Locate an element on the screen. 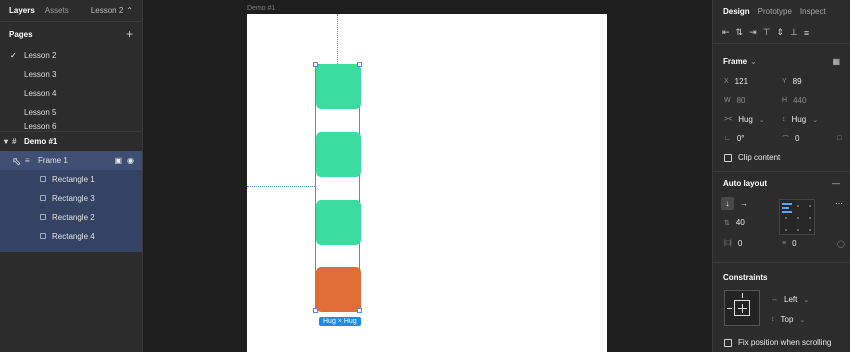  page-item-lesson-4: Lesson 4 is located at coordinates (71, 93).